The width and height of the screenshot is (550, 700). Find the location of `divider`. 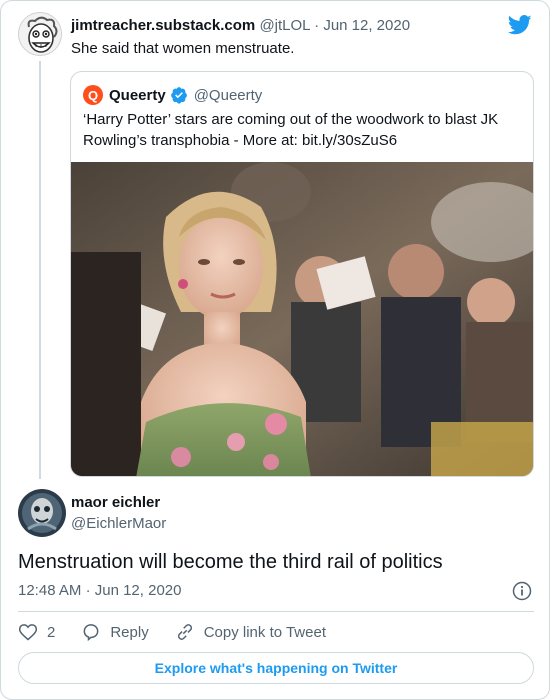

divider is located at coordinates (276, 611).